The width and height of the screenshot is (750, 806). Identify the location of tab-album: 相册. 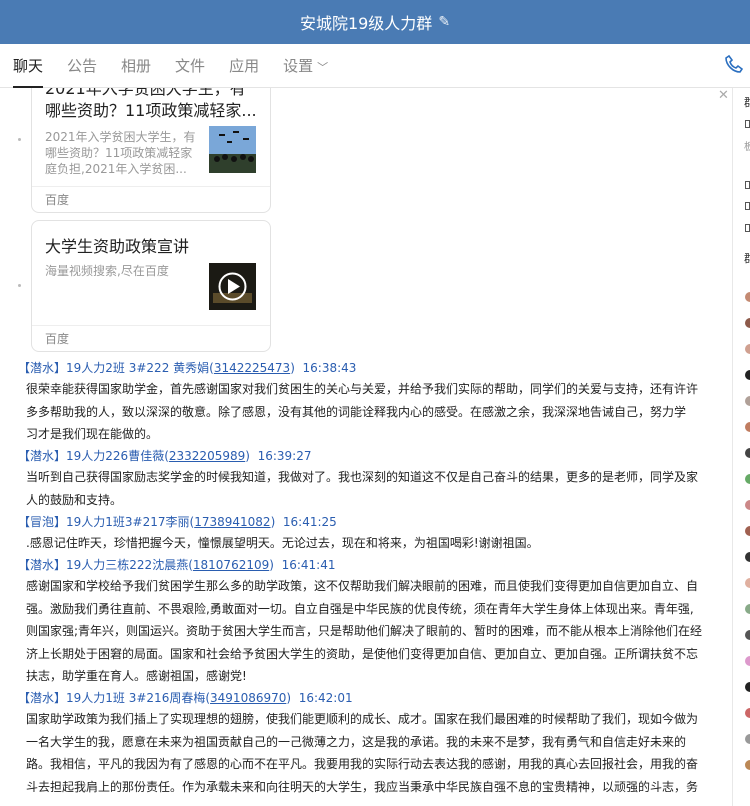
(136, 66).